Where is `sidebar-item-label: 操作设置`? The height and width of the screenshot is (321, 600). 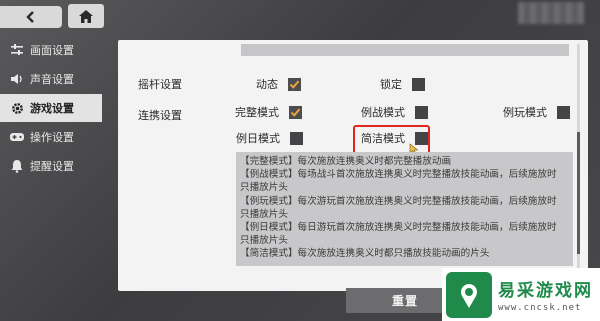 sidebar-item-label: 操作设置 is located at coordinates (52, 137).